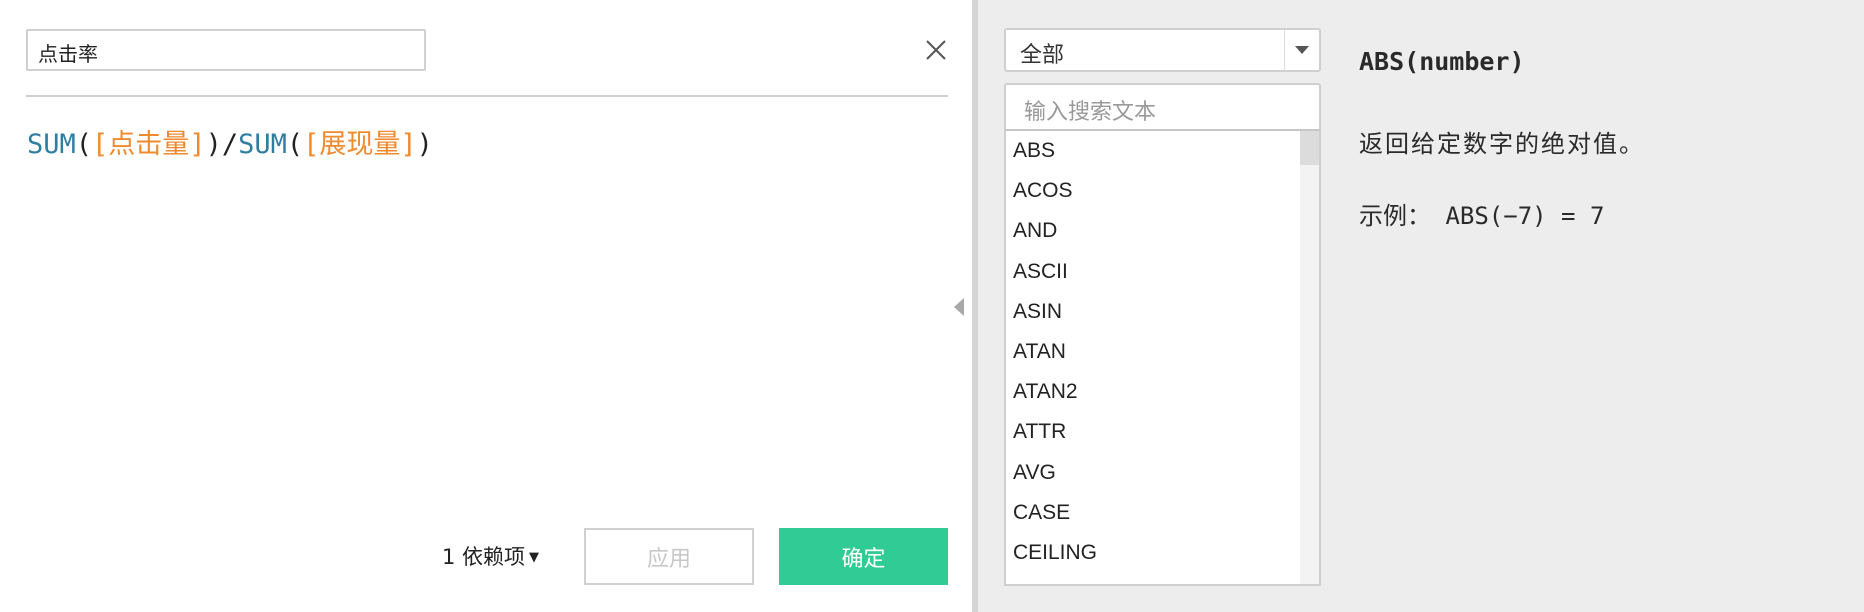 This screenshot has height=612, width=1864. What do you see at coordinates (1162, 272) in the screenshot?
I see `function-list-item: ASCII` at bounding box center [1162, 272].